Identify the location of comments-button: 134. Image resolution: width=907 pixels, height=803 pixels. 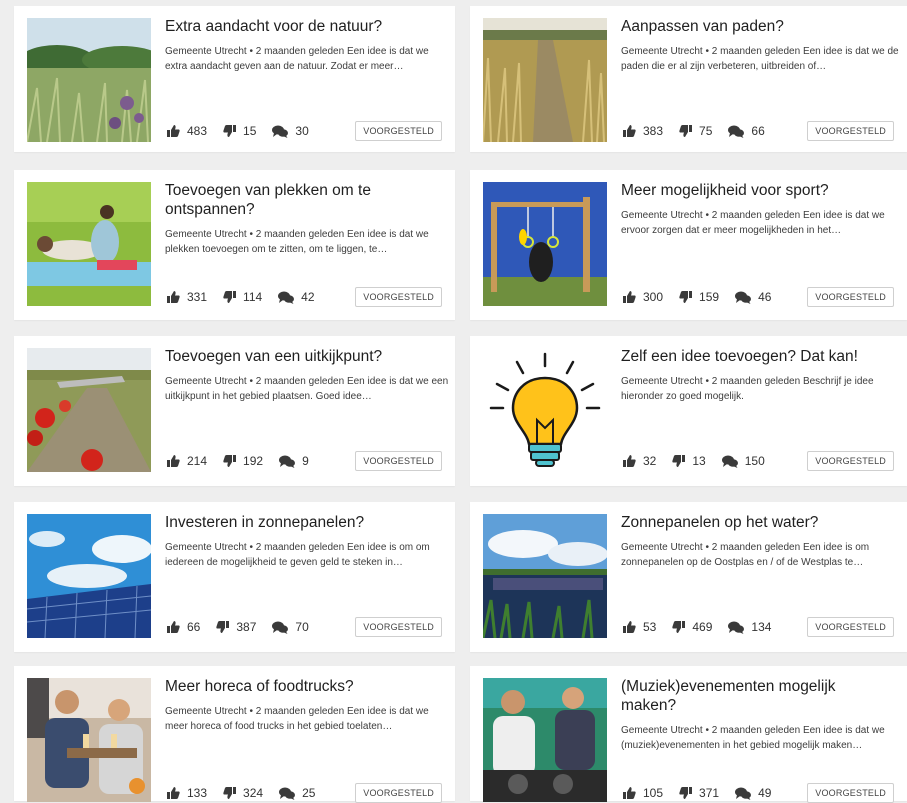
(749, 627).